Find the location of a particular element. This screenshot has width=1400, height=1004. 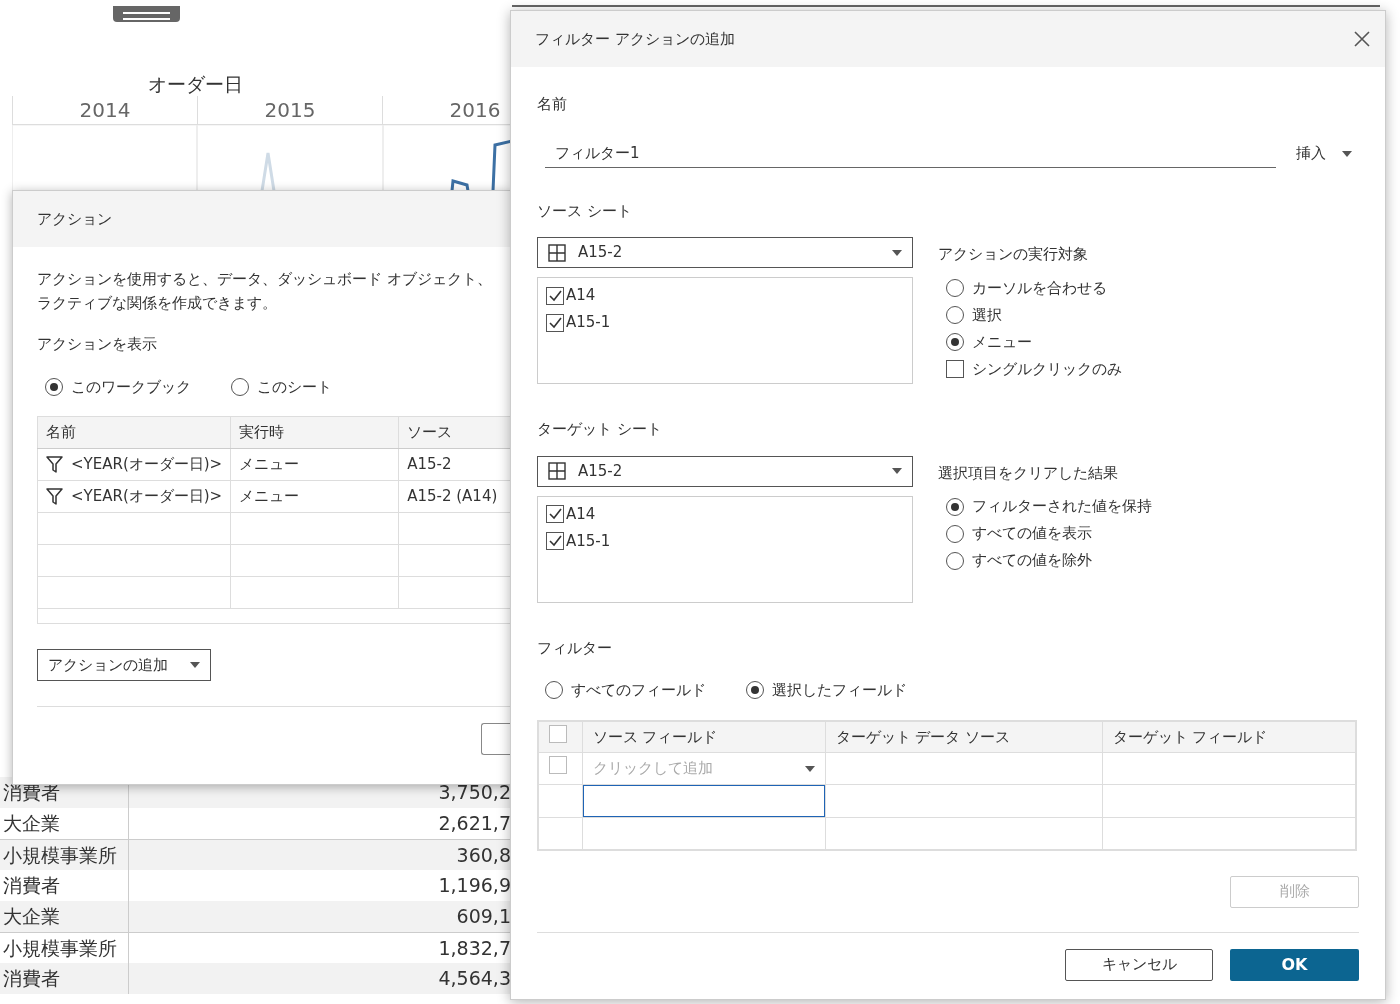

section-label: 選択項目をクリアした結果 is located at coordinates (1028, 473).